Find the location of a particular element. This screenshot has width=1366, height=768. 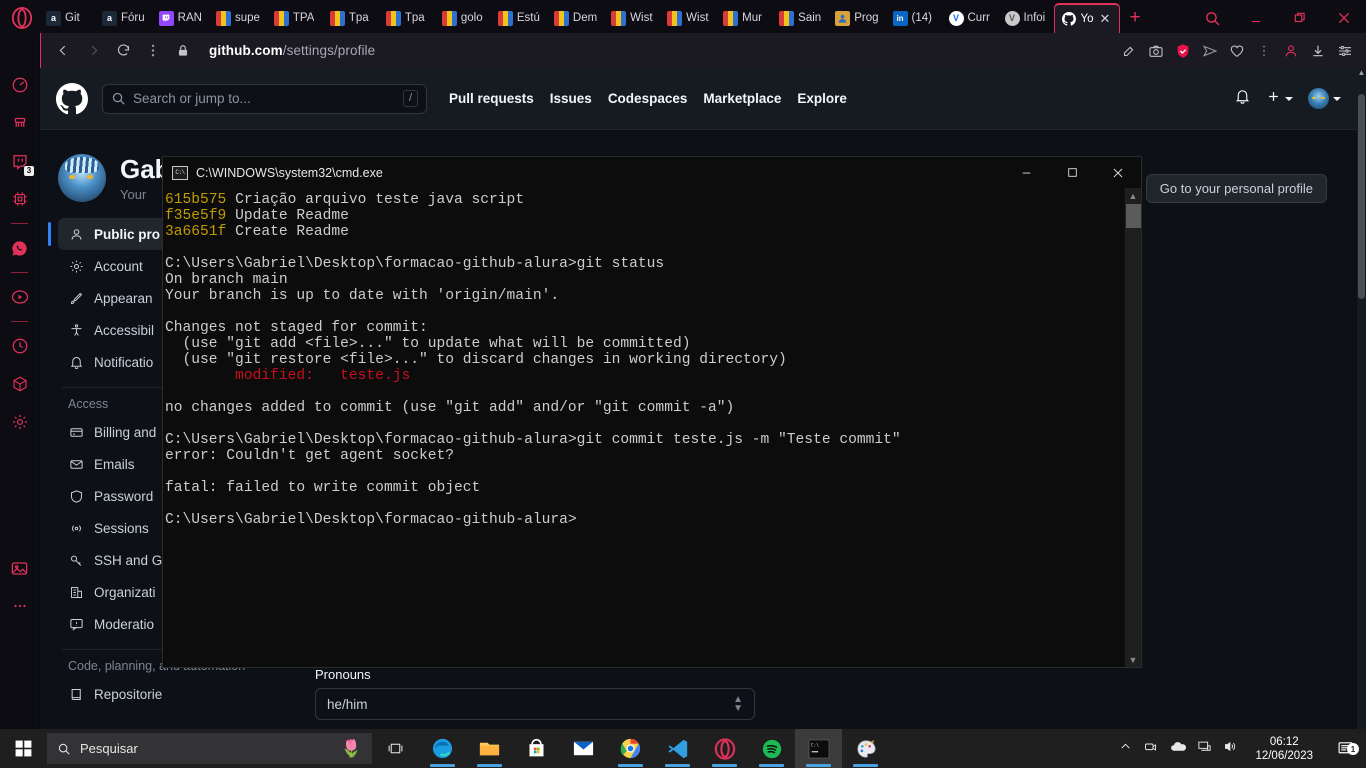

download-icon is located at coordinates (1318, 51).